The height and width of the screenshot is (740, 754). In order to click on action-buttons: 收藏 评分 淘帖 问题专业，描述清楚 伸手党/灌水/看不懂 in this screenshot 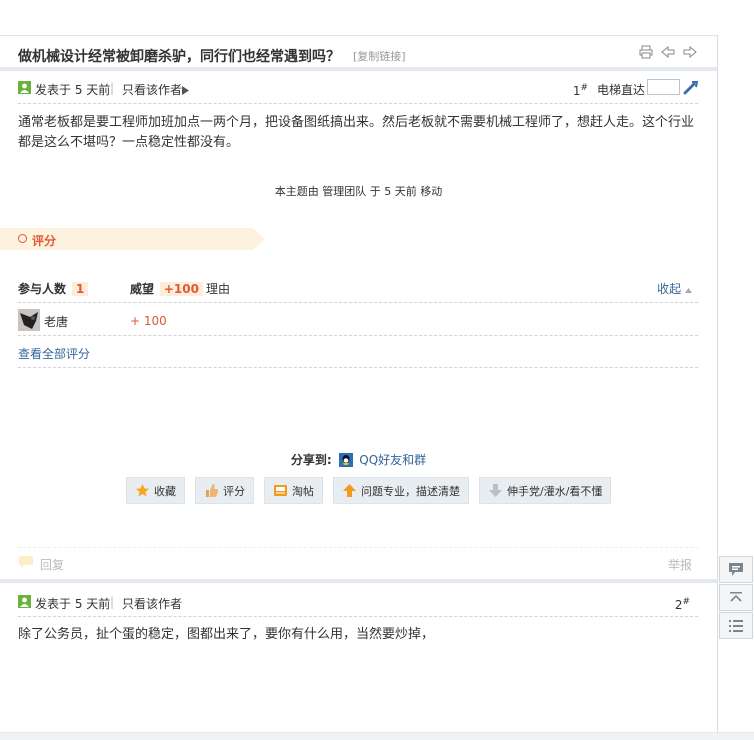, I will do `click(369, 490)`.